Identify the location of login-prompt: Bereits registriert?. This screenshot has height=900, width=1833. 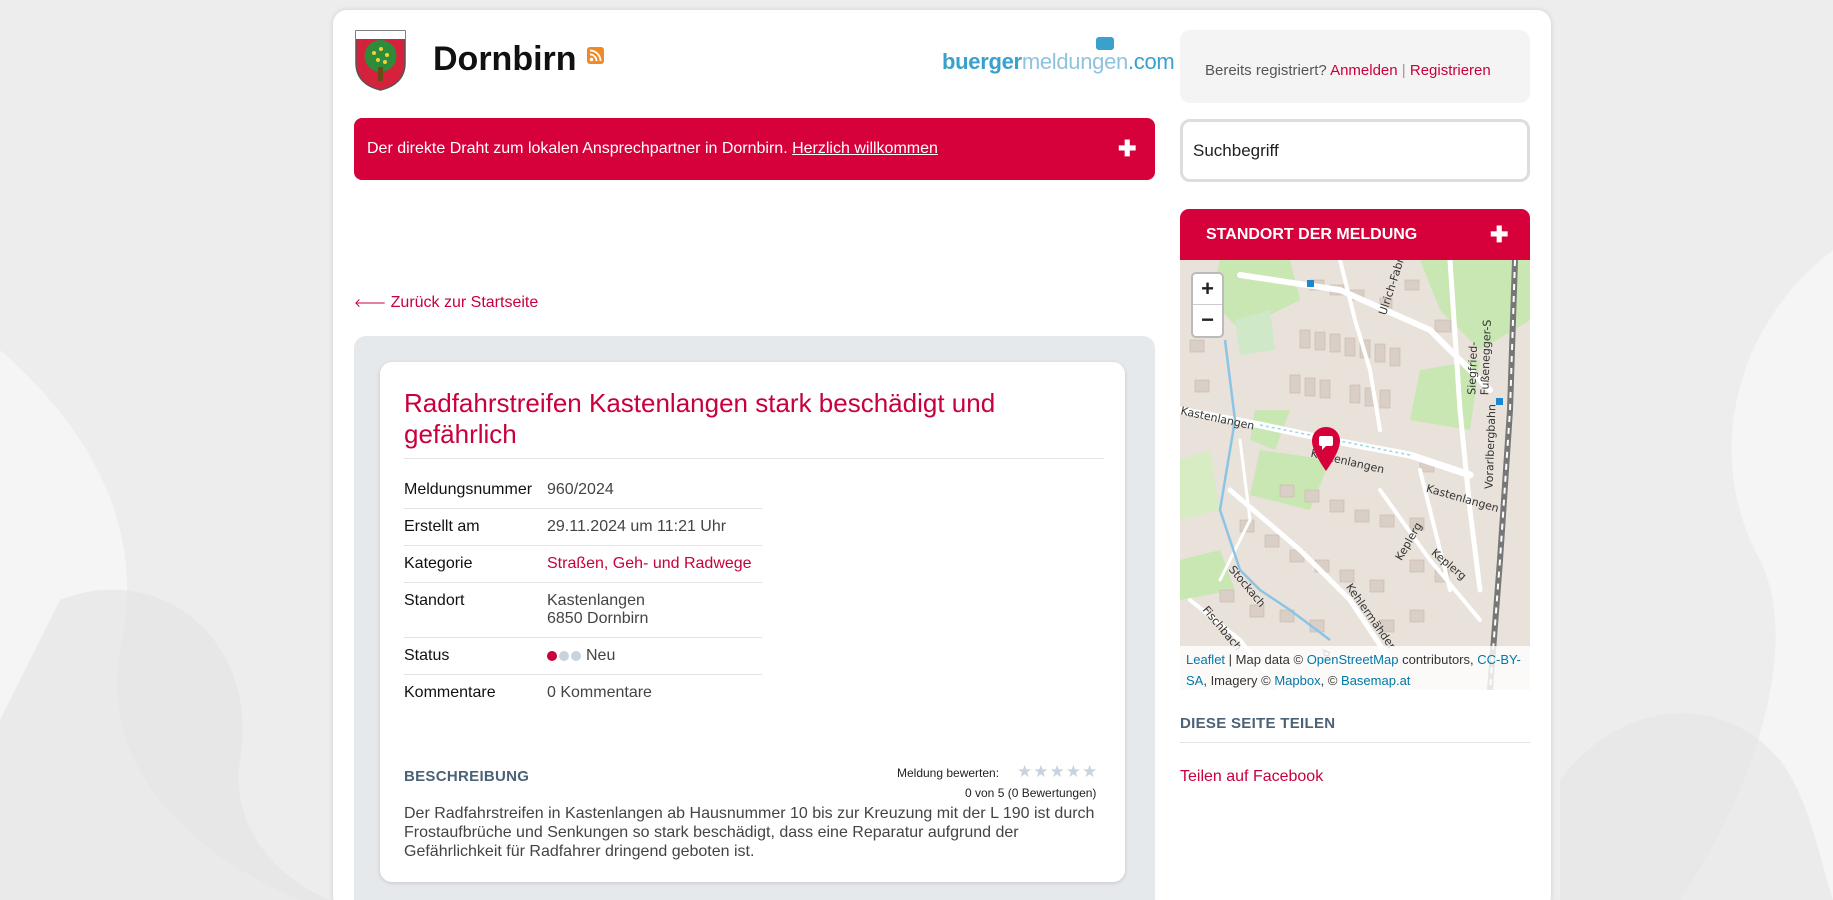
(1266, 70).